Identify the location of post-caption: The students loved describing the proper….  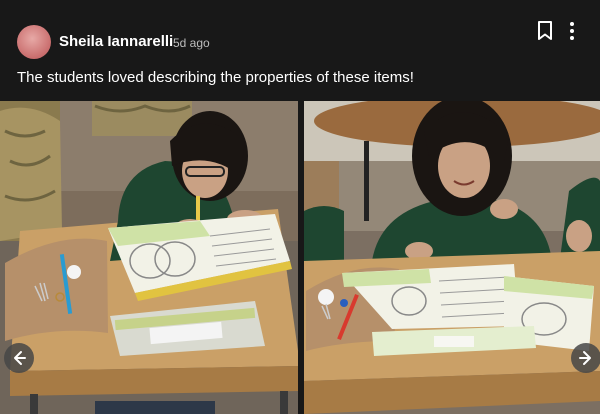
(215, 77).